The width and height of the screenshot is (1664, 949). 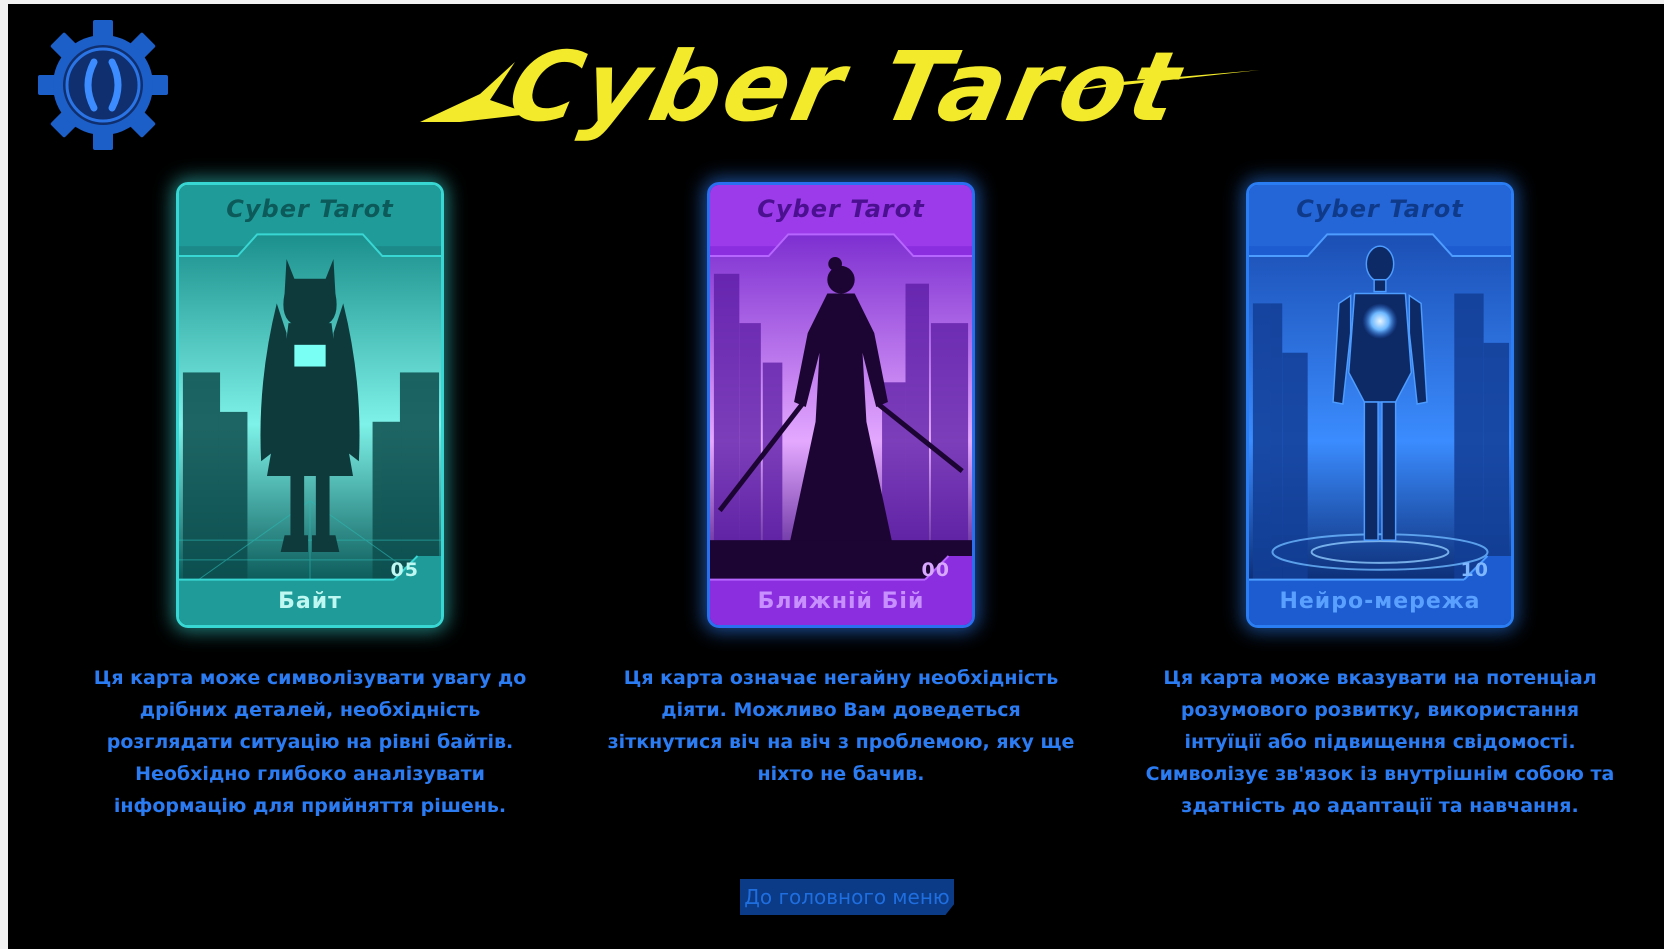 I want to click on tarot-card-byte: Cyber Tarot 05 Байт, so click(x=310, y=405).